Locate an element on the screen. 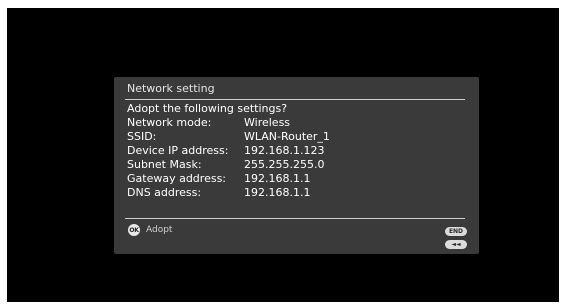  end-button: END is located at coordinates (456, 231).